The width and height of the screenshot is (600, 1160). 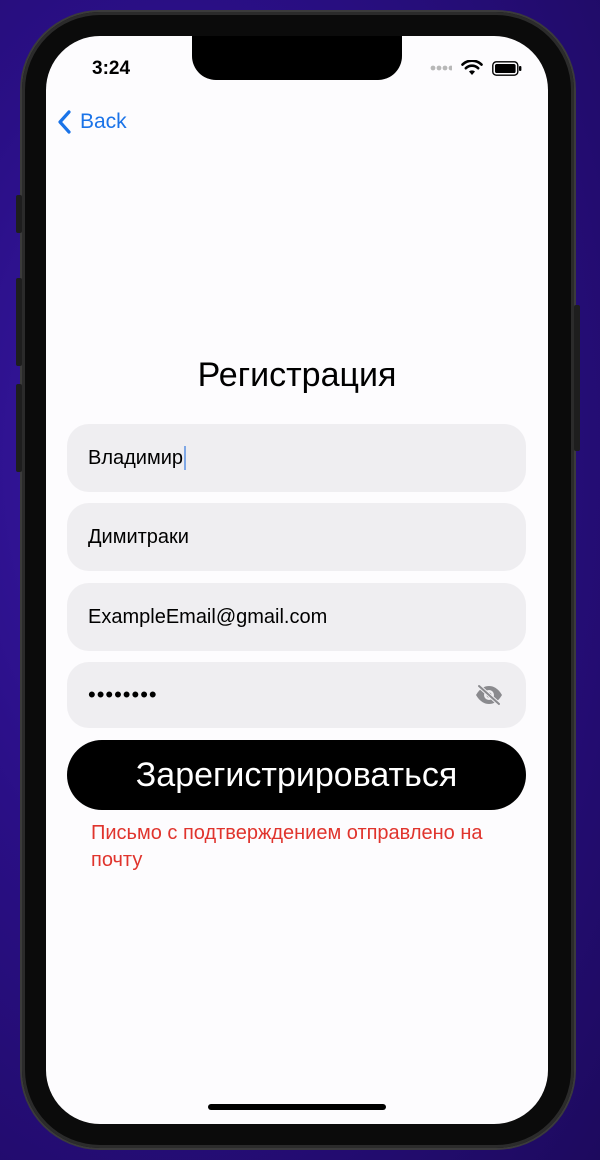 What do you see at coordinates (297, 375) in the screenshot?
I see `page-title: Регистрация` at bounding box center [297, 375].